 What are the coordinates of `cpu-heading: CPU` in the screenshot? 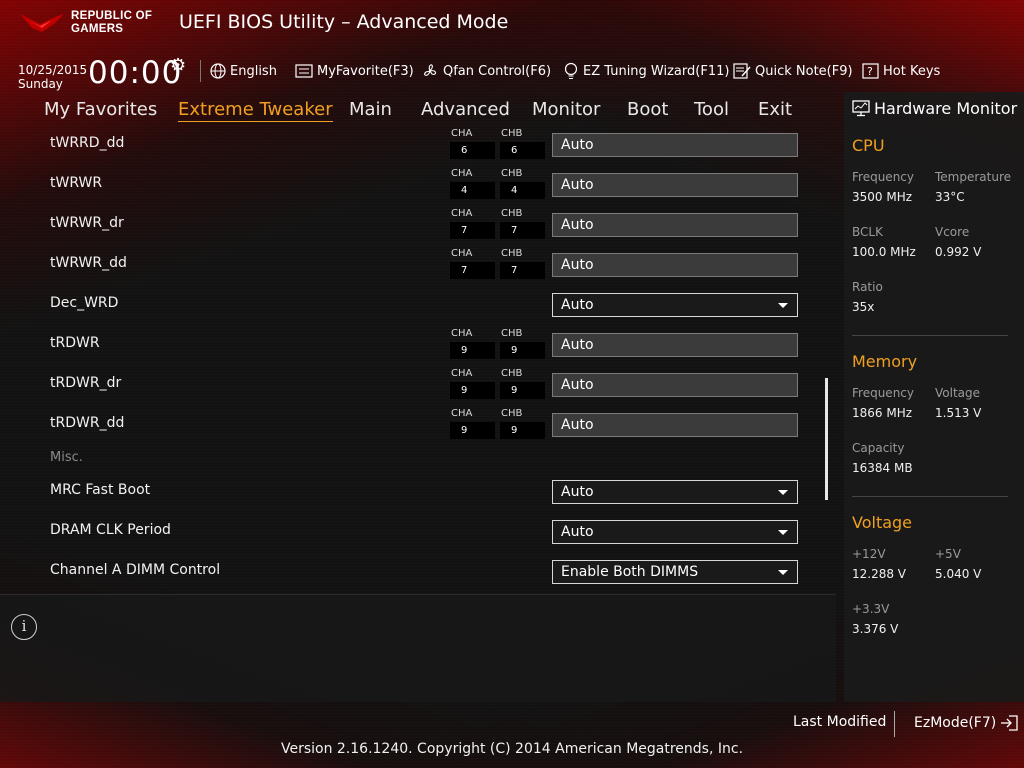 It's located at (868, 145).